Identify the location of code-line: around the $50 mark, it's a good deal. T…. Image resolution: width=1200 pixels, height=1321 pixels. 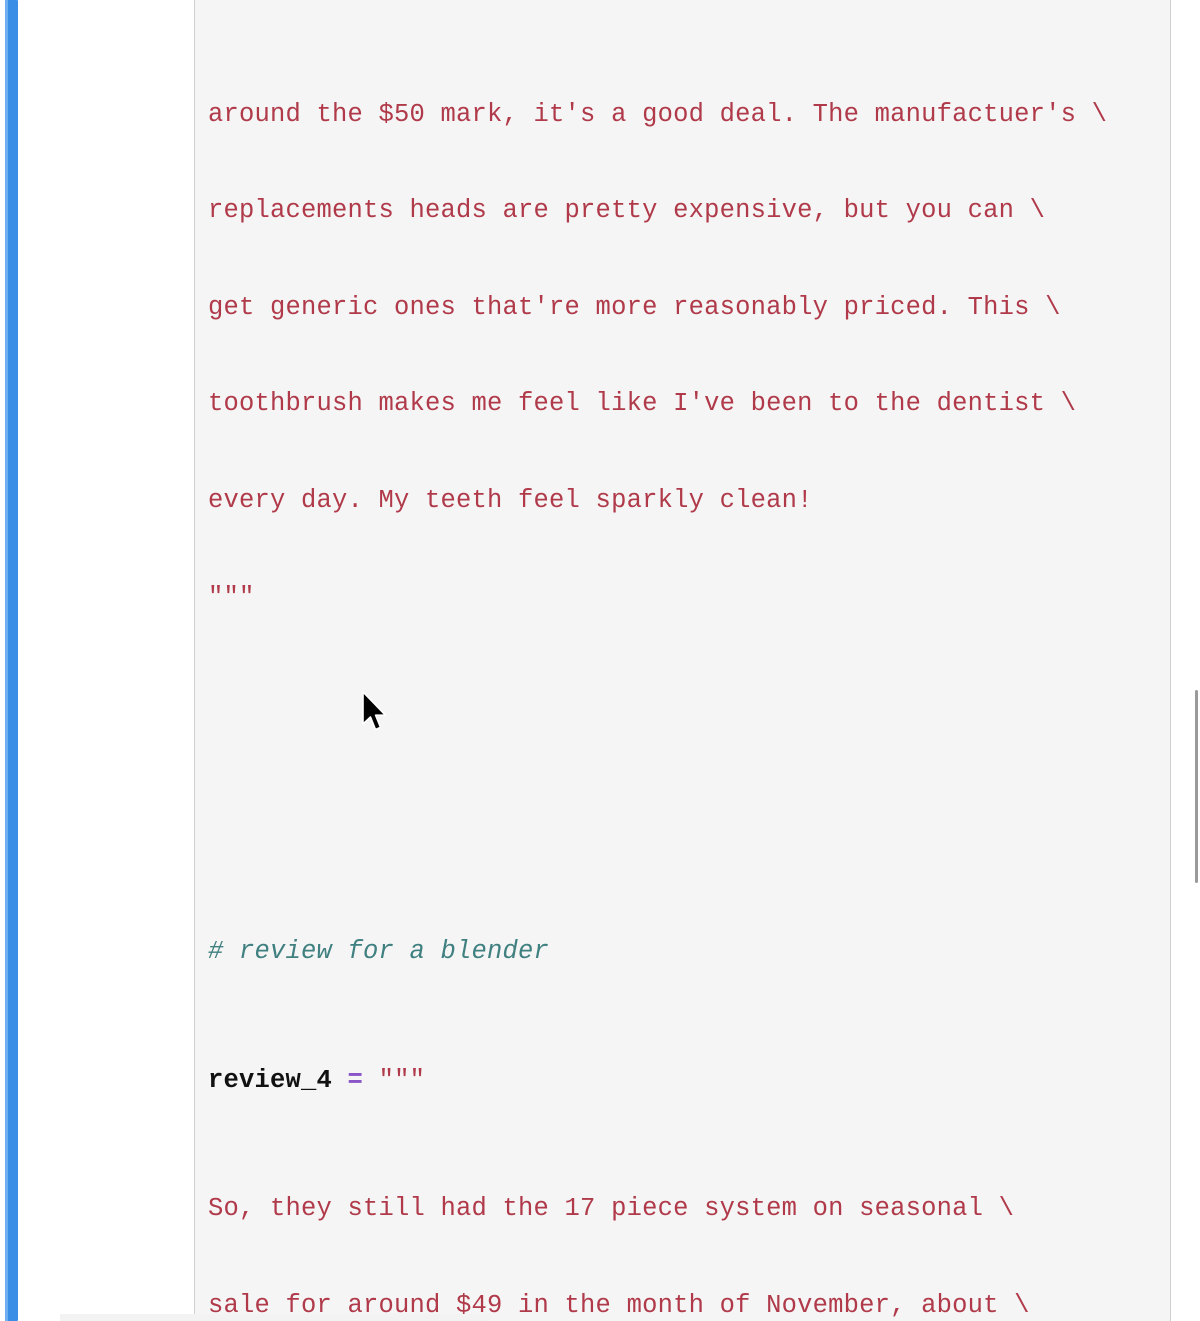
(689, 115).